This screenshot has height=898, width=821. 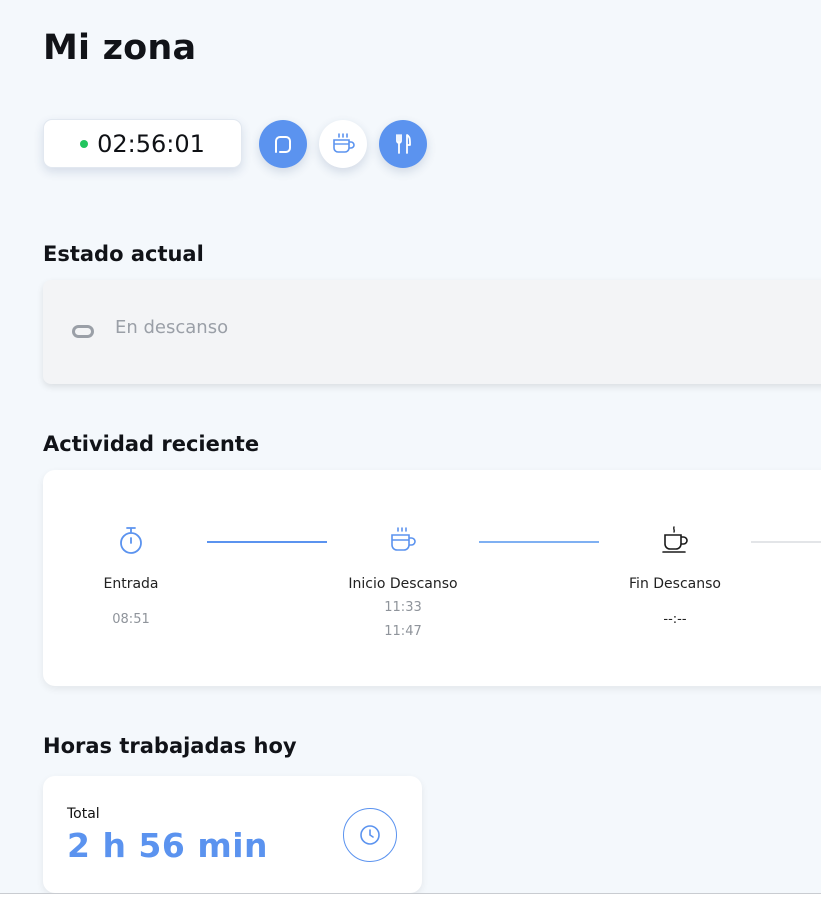 What do you see at coordinates (172, 327) in the screenshot?
I see `current-state-label: En descanso` at bounding box center [172, 327].